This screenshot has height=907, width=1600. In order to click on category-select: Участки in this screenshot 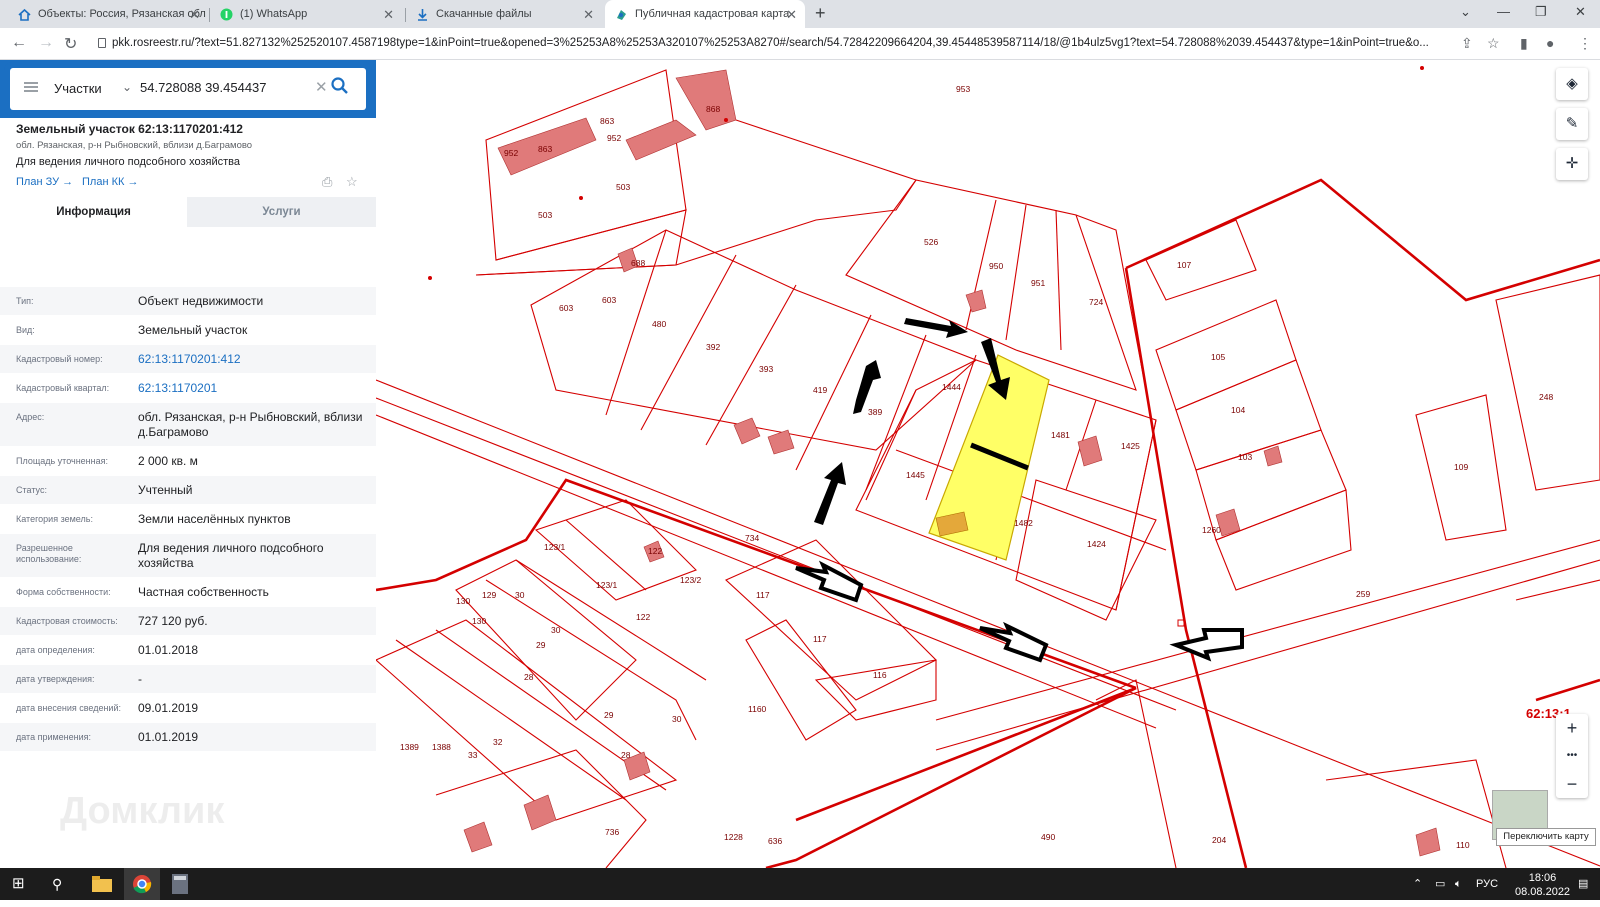, I will do `click(78, 88)`.